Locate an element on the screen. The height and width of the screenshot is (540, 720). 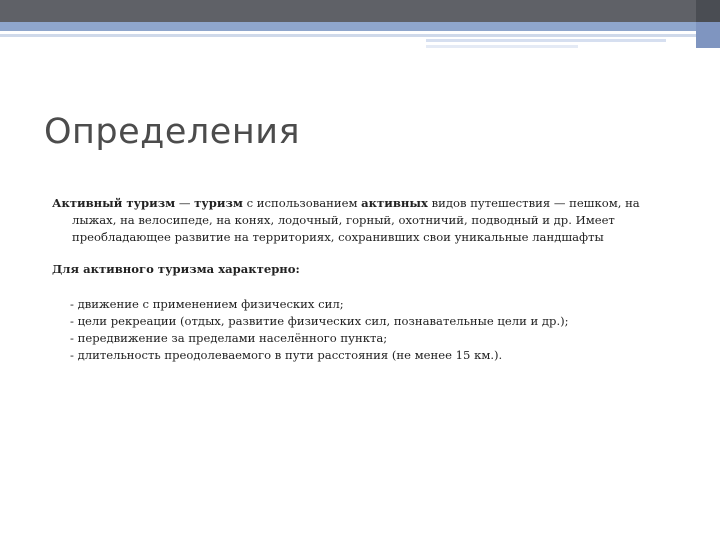
characteristics-heading: Для активного туризма характерно: is located at coordinates (176, 269).